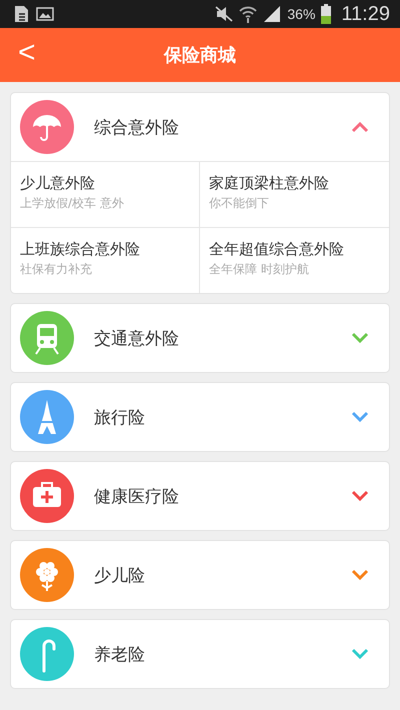 This screenshot has width=400, height=710. Describe the element at coordinates (239, 203) in the screenshot. I see `product-subtitle: 你不能倒下` at that location.